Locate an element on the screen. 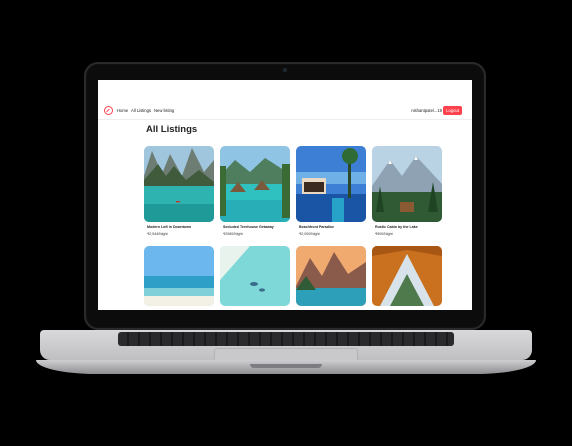 Image resolution: width=572 pixels, height=446 pixels. listing-title: Beachfront Paradise is located at coordinates (316, 227).